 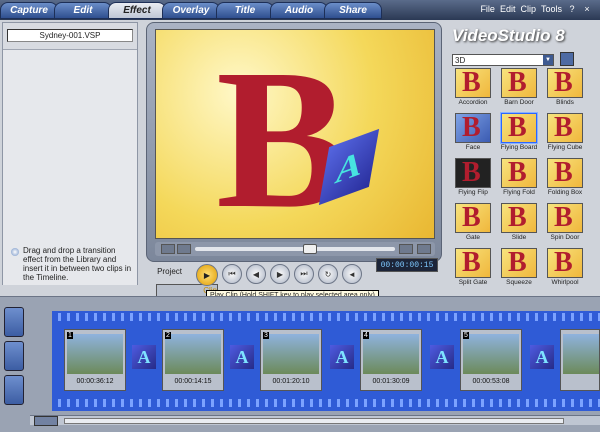 What do you see at coordinates (95, 381) in the screenshot?
I see `clip-duration: 00:00:36:12` at bounding box center [95, 381].